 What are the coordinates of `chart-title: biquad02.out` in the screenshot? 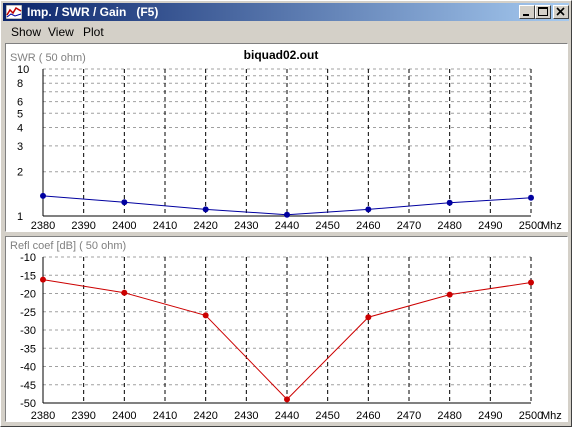 It's located at (281, 55).